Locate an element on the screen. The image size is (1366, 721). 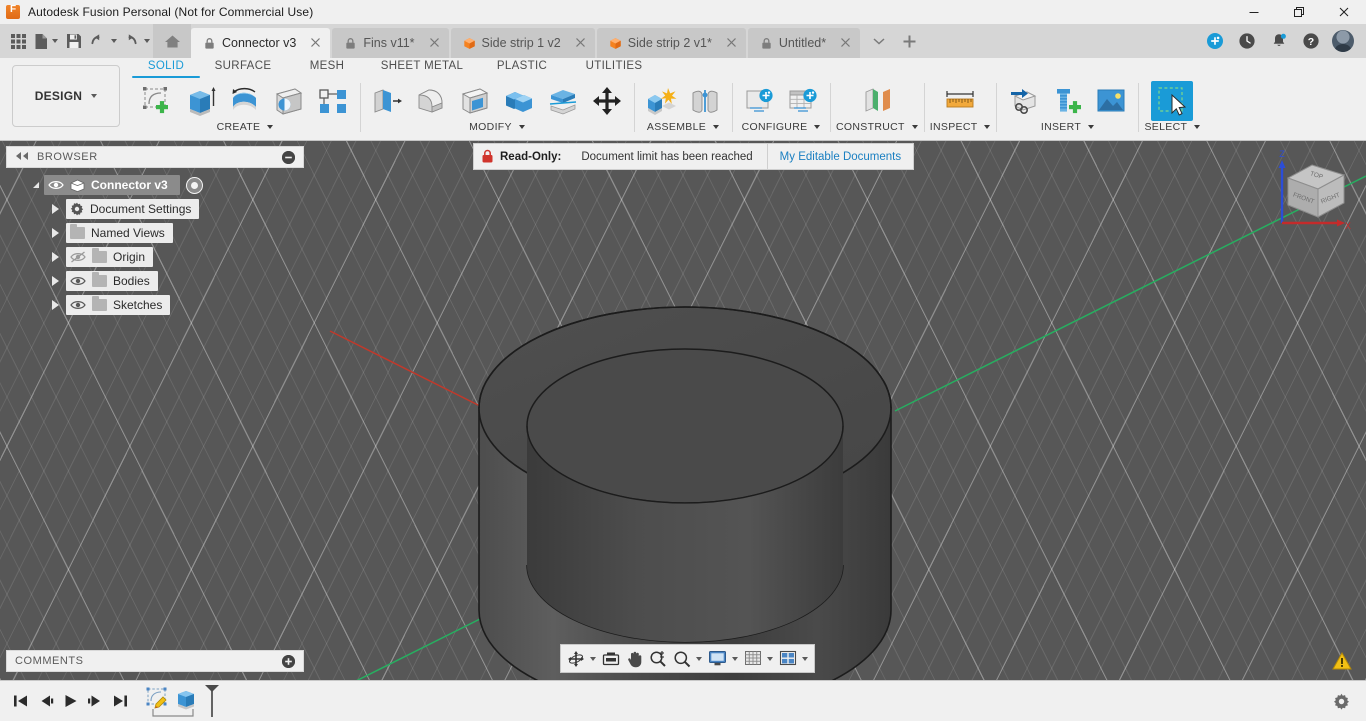
new-component-button is located at coordinates (661, 101).